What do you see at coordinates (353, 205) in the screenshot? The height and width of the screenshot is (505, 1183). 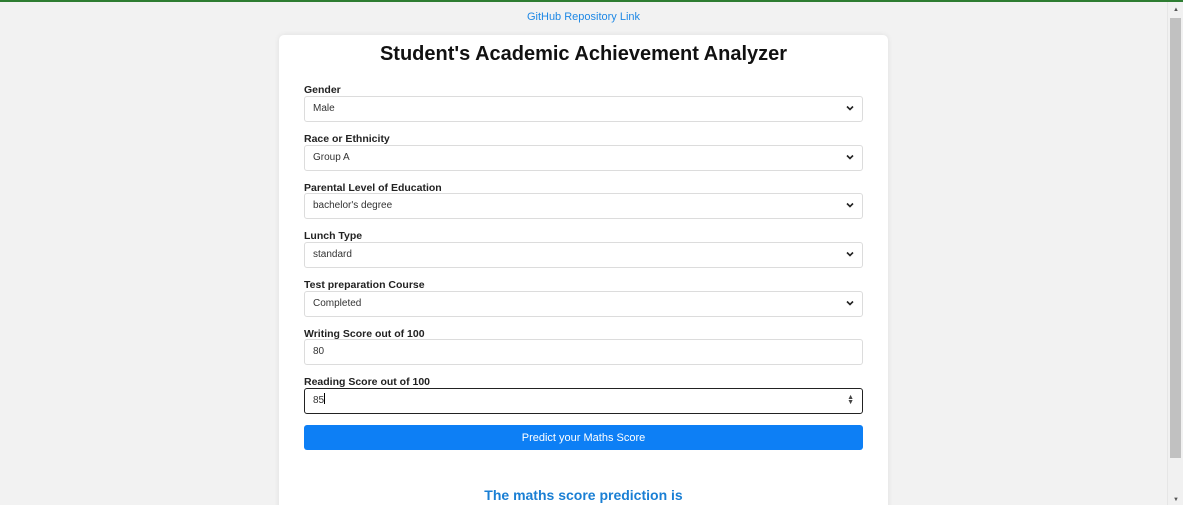 I see `parental-education-value: bachelor's degree` at bounding box center [353, 205].